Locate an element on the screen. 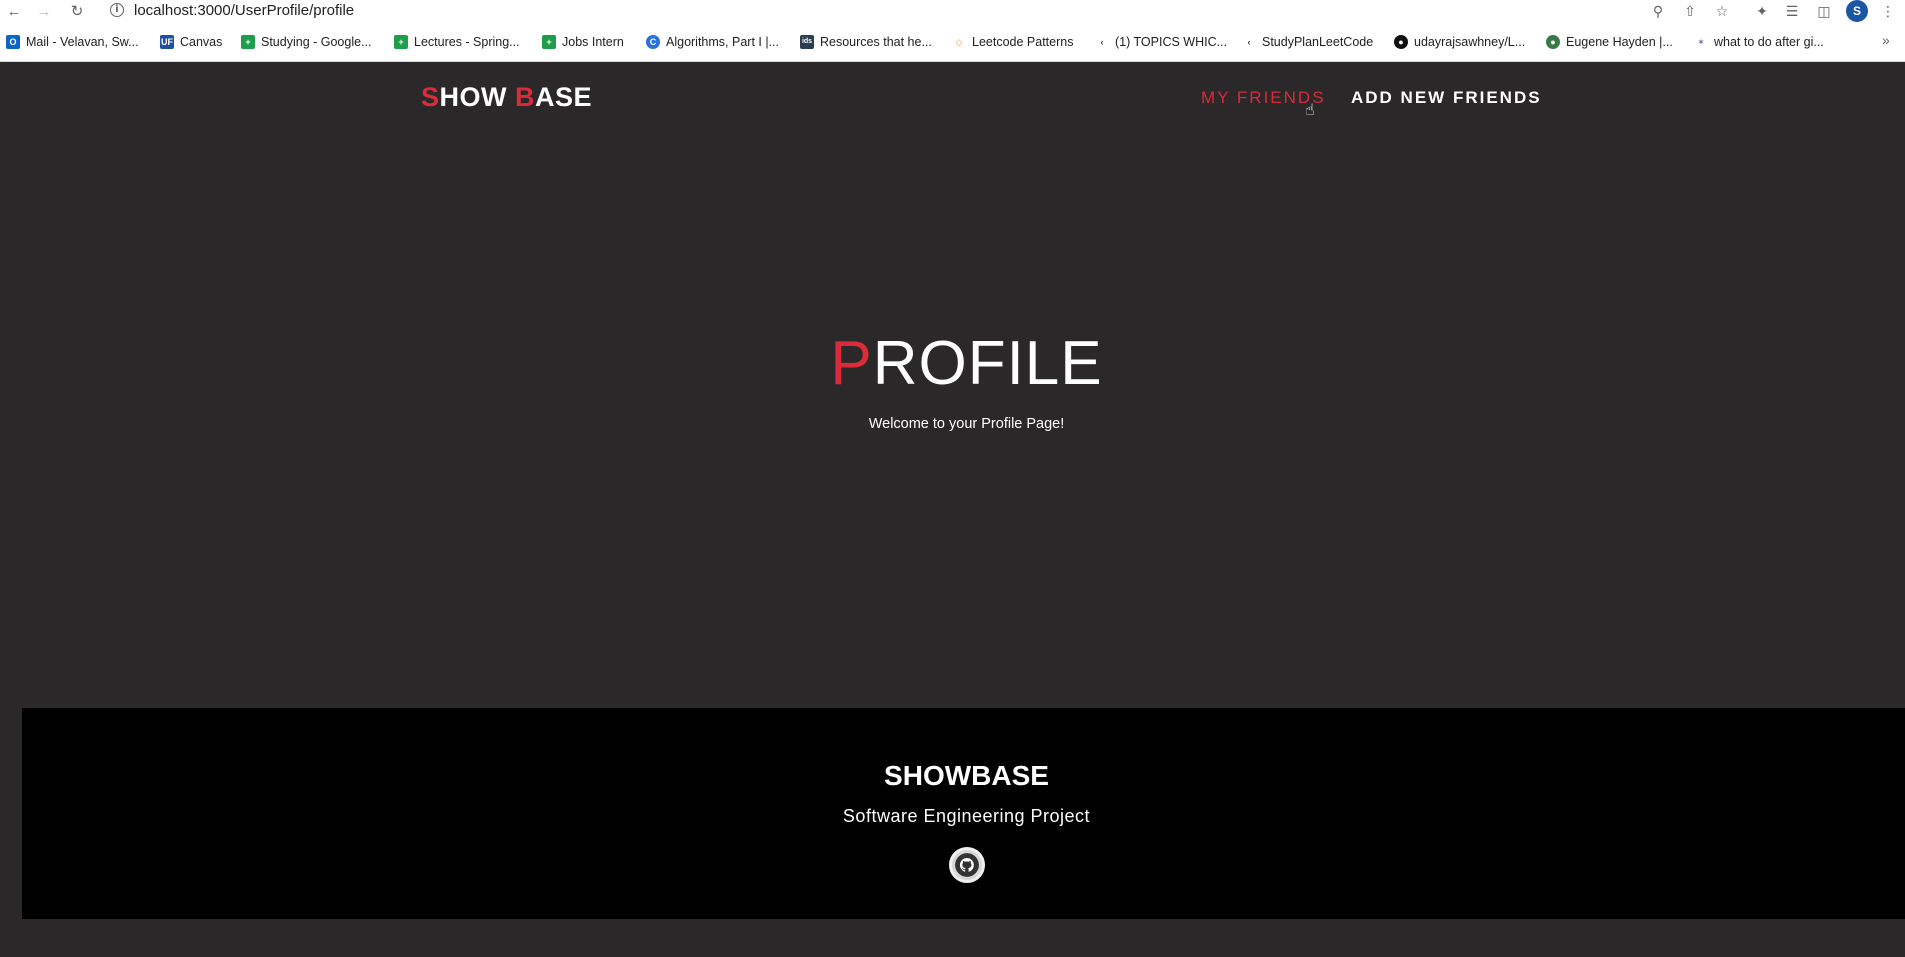  footer-subtitle: Software Engineering Project is located at coordinates (966, 816).